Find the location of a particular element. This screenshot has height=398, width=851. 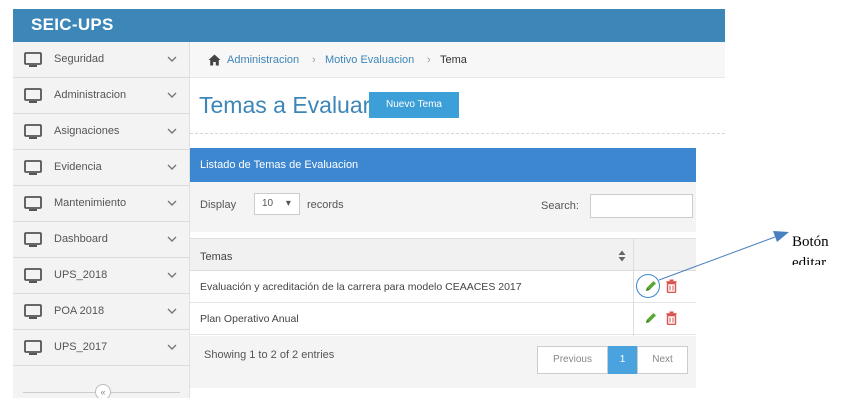

breadcrumb-link-administracion: Administracion is located at coordinates (263, 60).